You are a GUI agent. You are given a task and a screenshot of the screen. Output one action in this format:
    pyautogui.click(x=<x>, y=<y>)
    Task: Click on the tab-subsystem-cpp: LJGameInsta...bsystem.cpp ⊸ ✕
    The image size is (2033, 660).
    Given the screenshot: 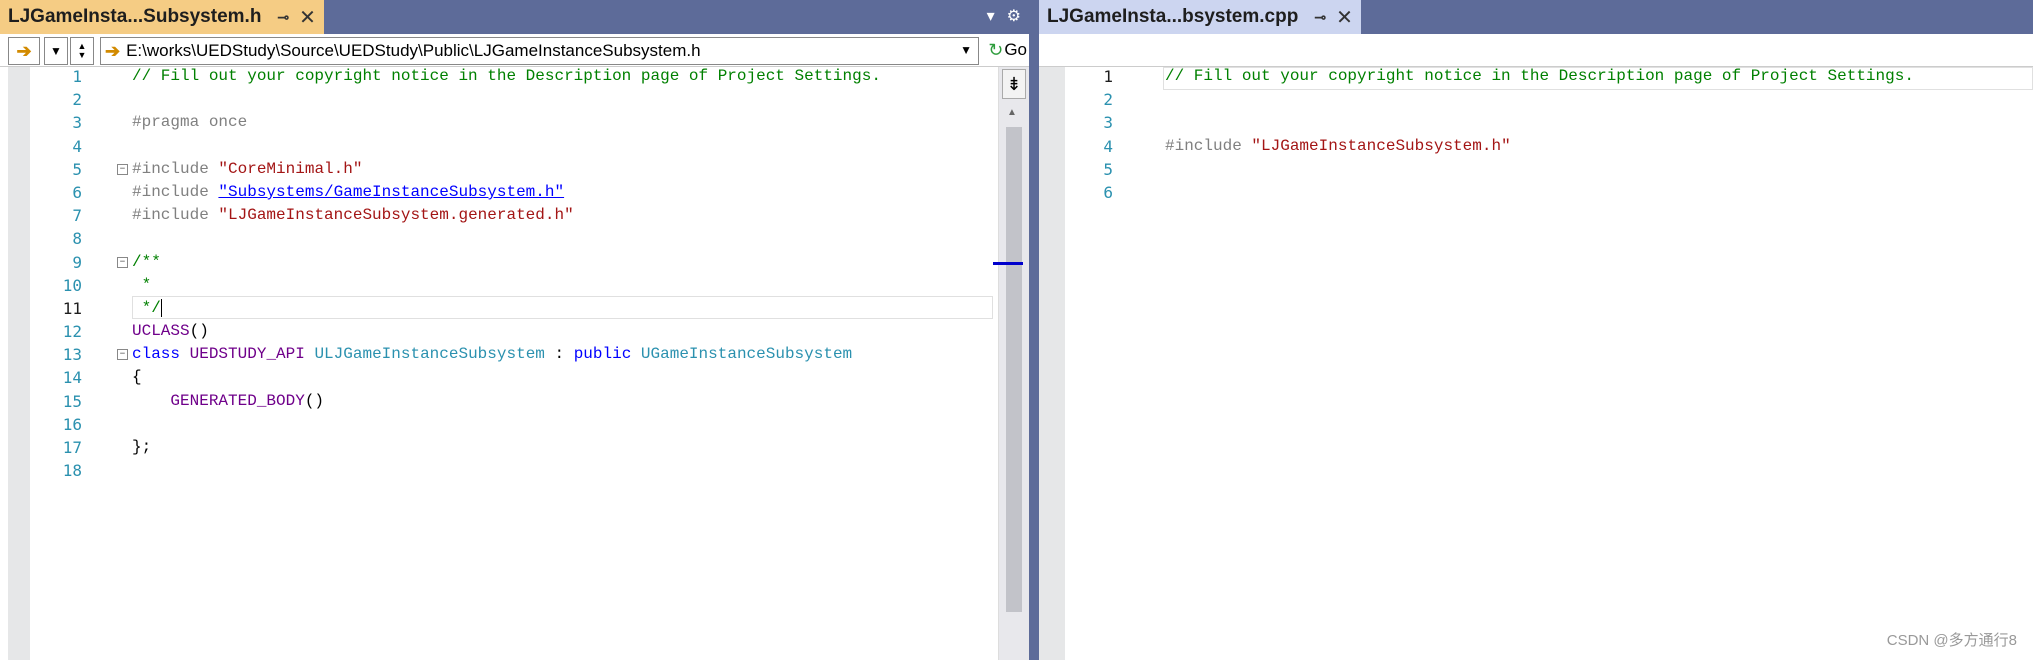 What is the action you would take?
    pyautogui.click(x=1200, y=17)
    